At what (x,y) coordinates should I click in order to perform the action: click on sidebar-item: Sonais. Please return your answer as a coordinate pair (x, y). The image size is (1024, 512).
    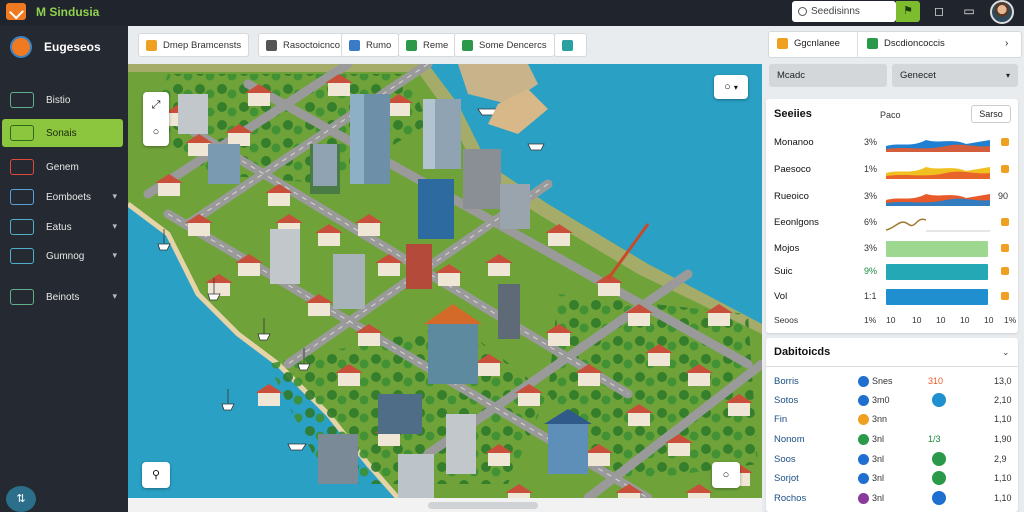
    Looking at the image, I should click on (62, 133).